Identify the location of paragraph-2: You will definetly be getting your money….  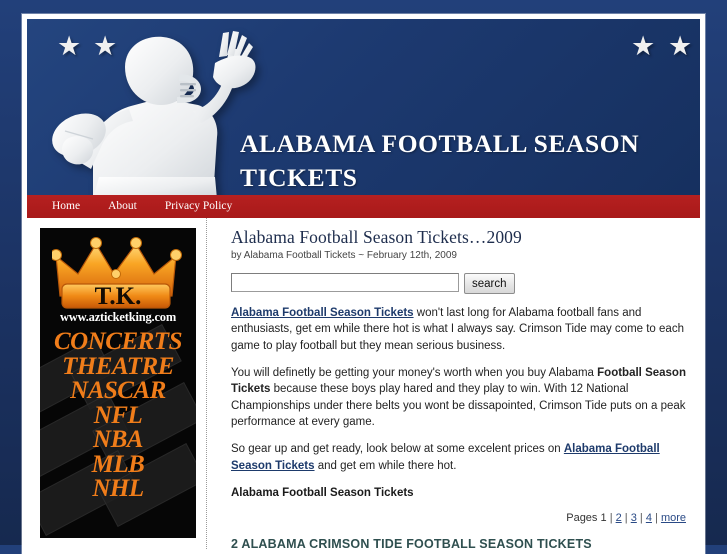
(458, 397).